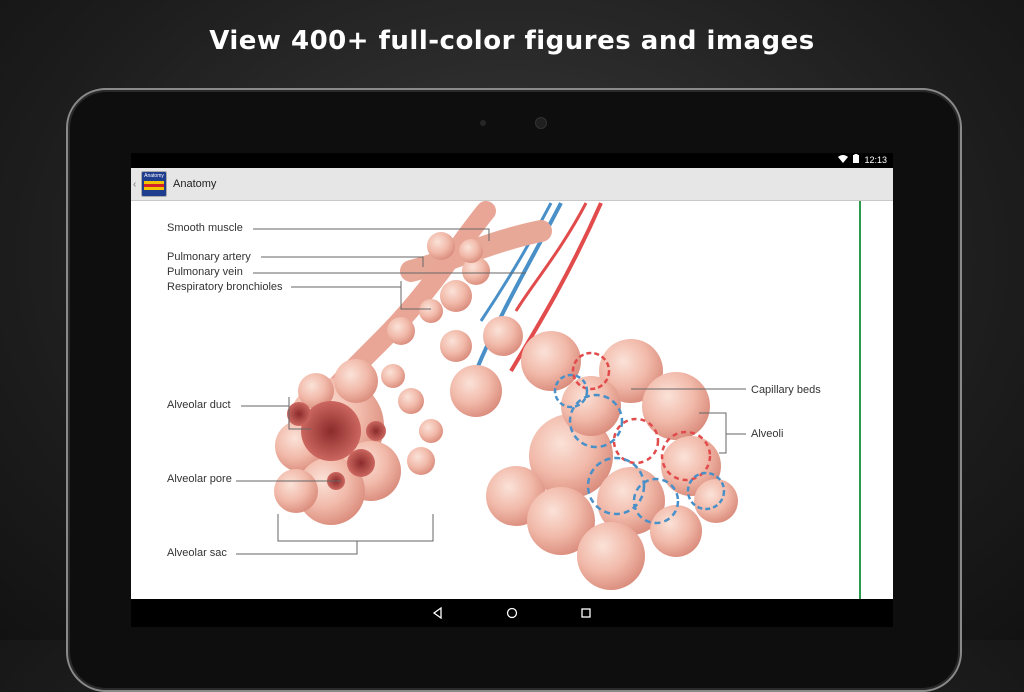  I want to click on navigation-bar, so click(512, 613).